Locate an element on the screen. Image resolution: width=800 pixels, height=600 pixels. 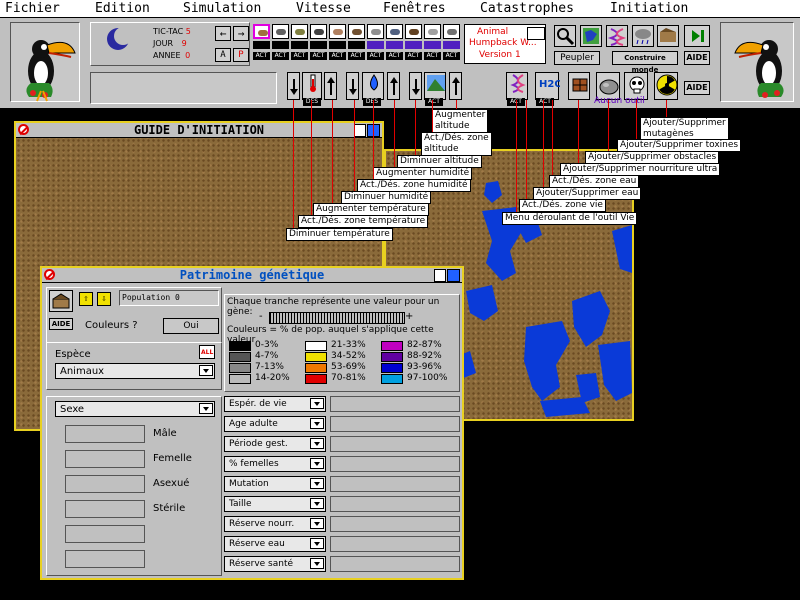
gene-dropdown: % femelles is located at coordinates (275, 464).